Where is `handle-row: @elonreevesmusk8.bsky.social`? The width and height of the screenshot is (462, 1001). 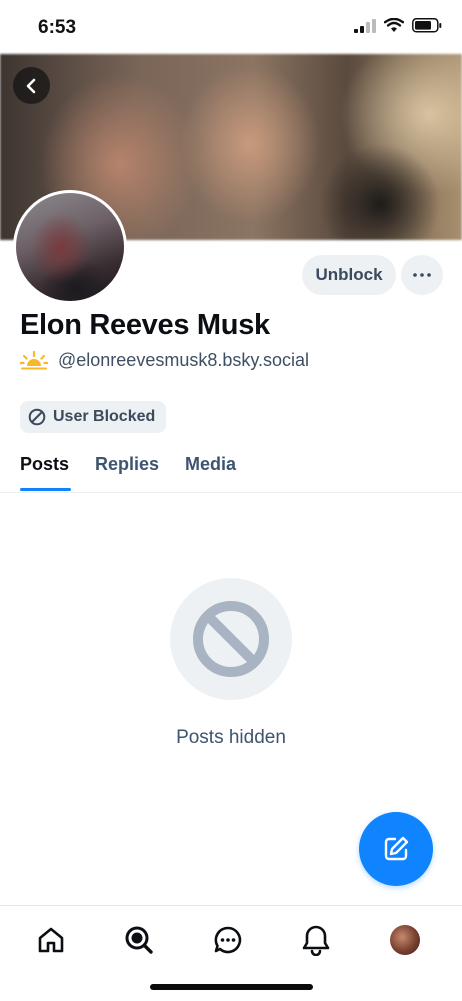
handle-row: @elonreevesmusk8.bsky.social is located at coordinates (164, 360).